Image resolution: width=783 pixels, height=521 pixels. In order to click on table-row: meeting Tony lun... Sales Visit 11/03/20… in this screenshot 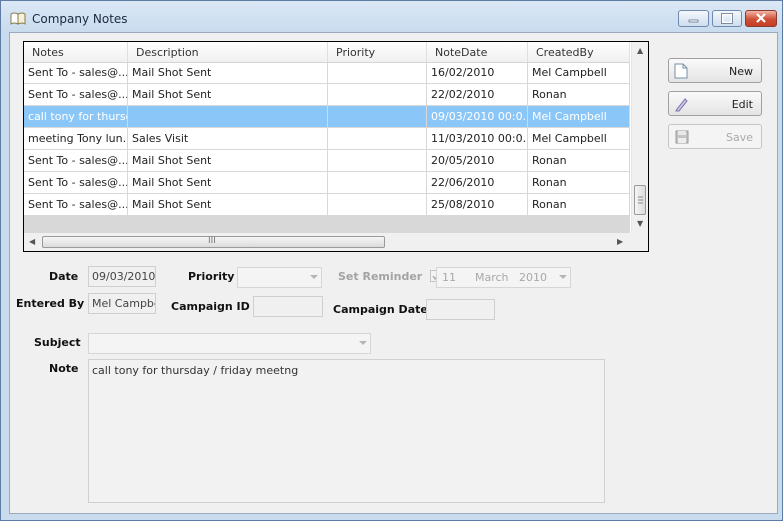, I will do `click(327, 139)`.